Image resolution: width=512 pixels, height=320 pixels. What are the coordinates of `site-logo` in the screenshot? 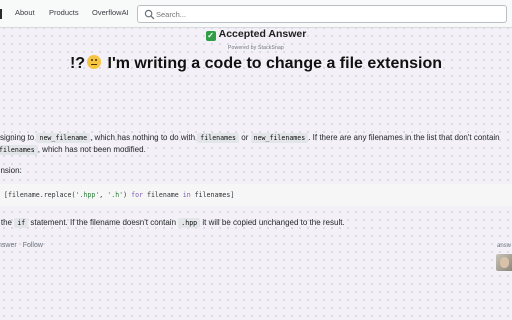 It's located at (1, 14).